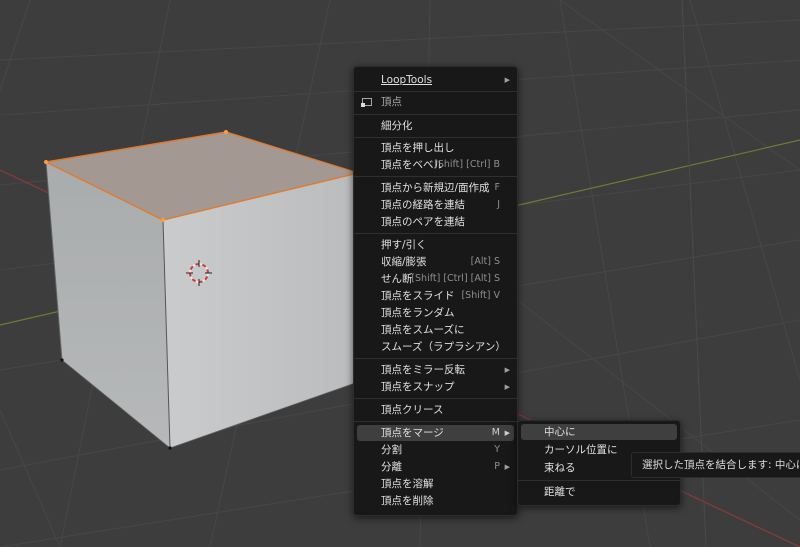 This screenshot has width=800, height=547. Describe the element at coordinates (435, 501) in the screenshot. I see `menu-item-delete-vertices: 頂点を削除` at that location.